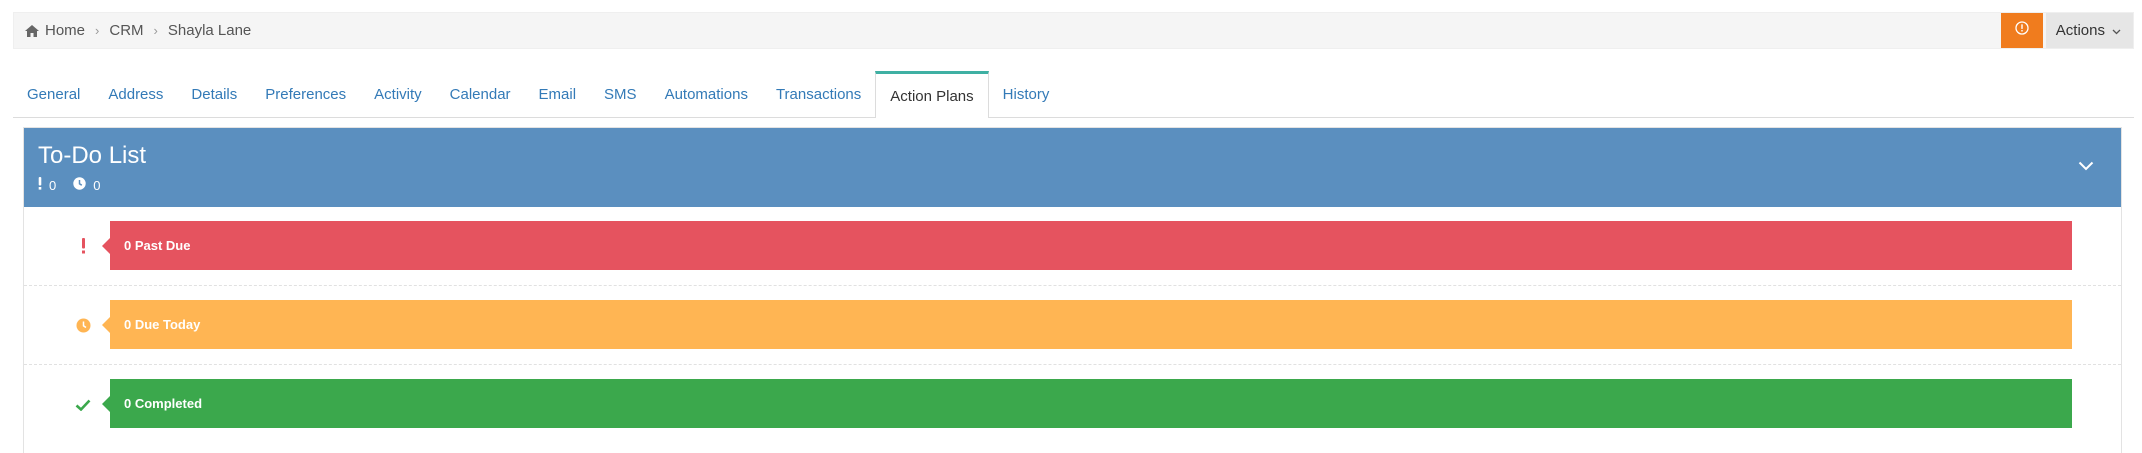 This screenshot has width=2142, height=453. I want to click on completed-bar: 0 Completed, so click(1087, 403).